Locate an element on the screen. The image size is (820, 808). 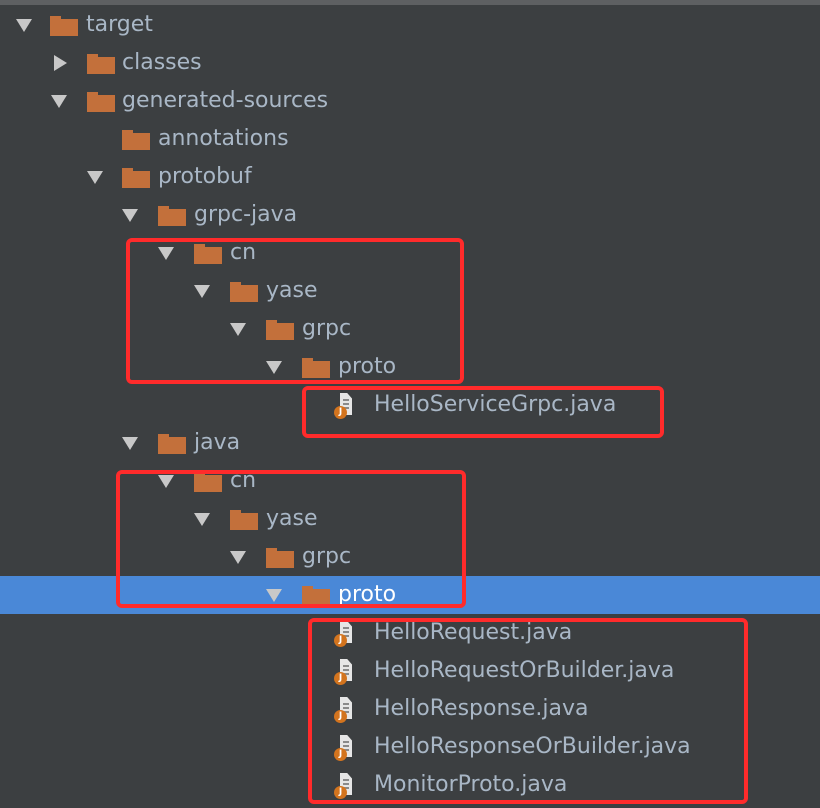
node-label: annotations is located at coordinates (223, 138).